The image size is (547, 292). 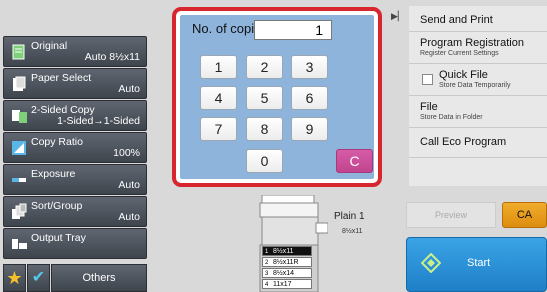 I want to click on others-button: Others, so click(x=99, y=278).